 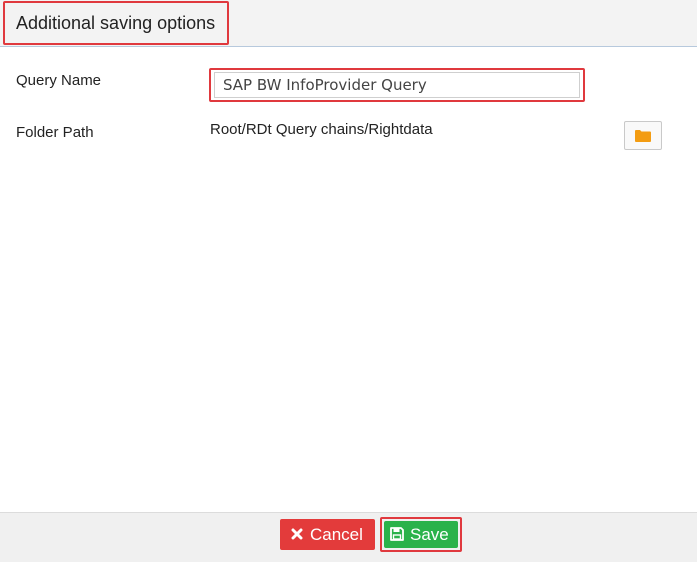 I want to click on query-name-label: Query Name, so click(x=59, y=80).